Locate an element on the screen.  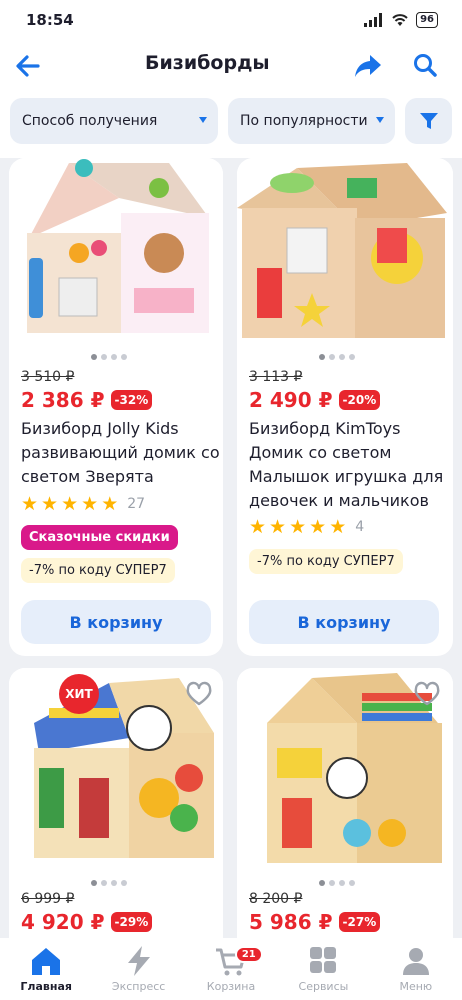
rating: ★ ★ ★ ★ ★ 27 is located at coordinates (83, 504).